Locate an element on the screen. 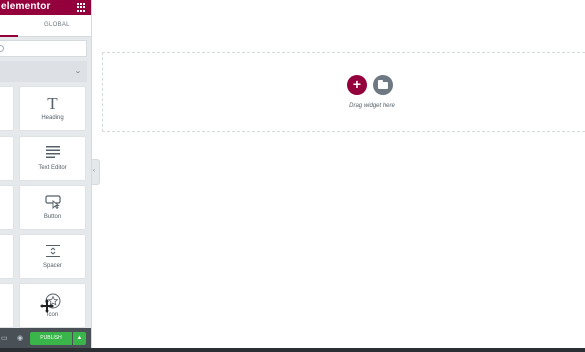  widget-button: Button is located at coordinates (52, 207).